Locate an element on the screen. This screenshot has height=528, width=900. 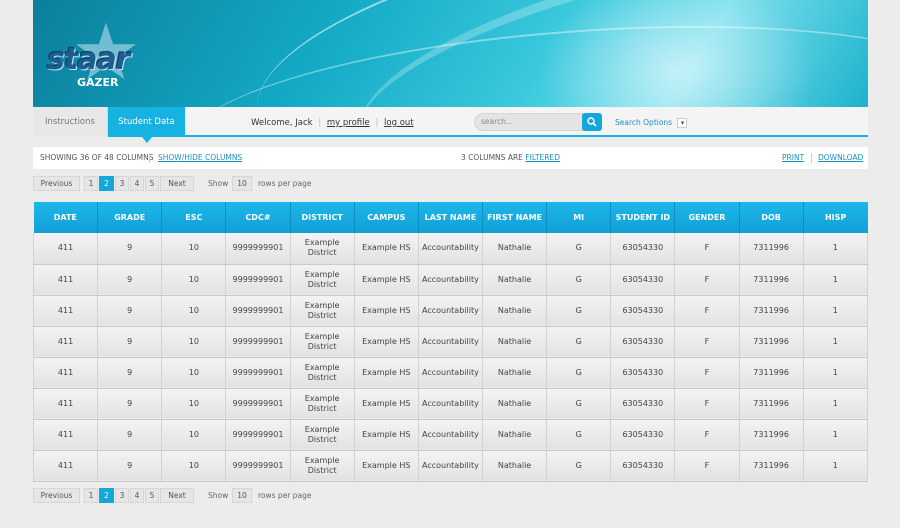
column-header: LAST NAME is located at coordinates (450, 217).